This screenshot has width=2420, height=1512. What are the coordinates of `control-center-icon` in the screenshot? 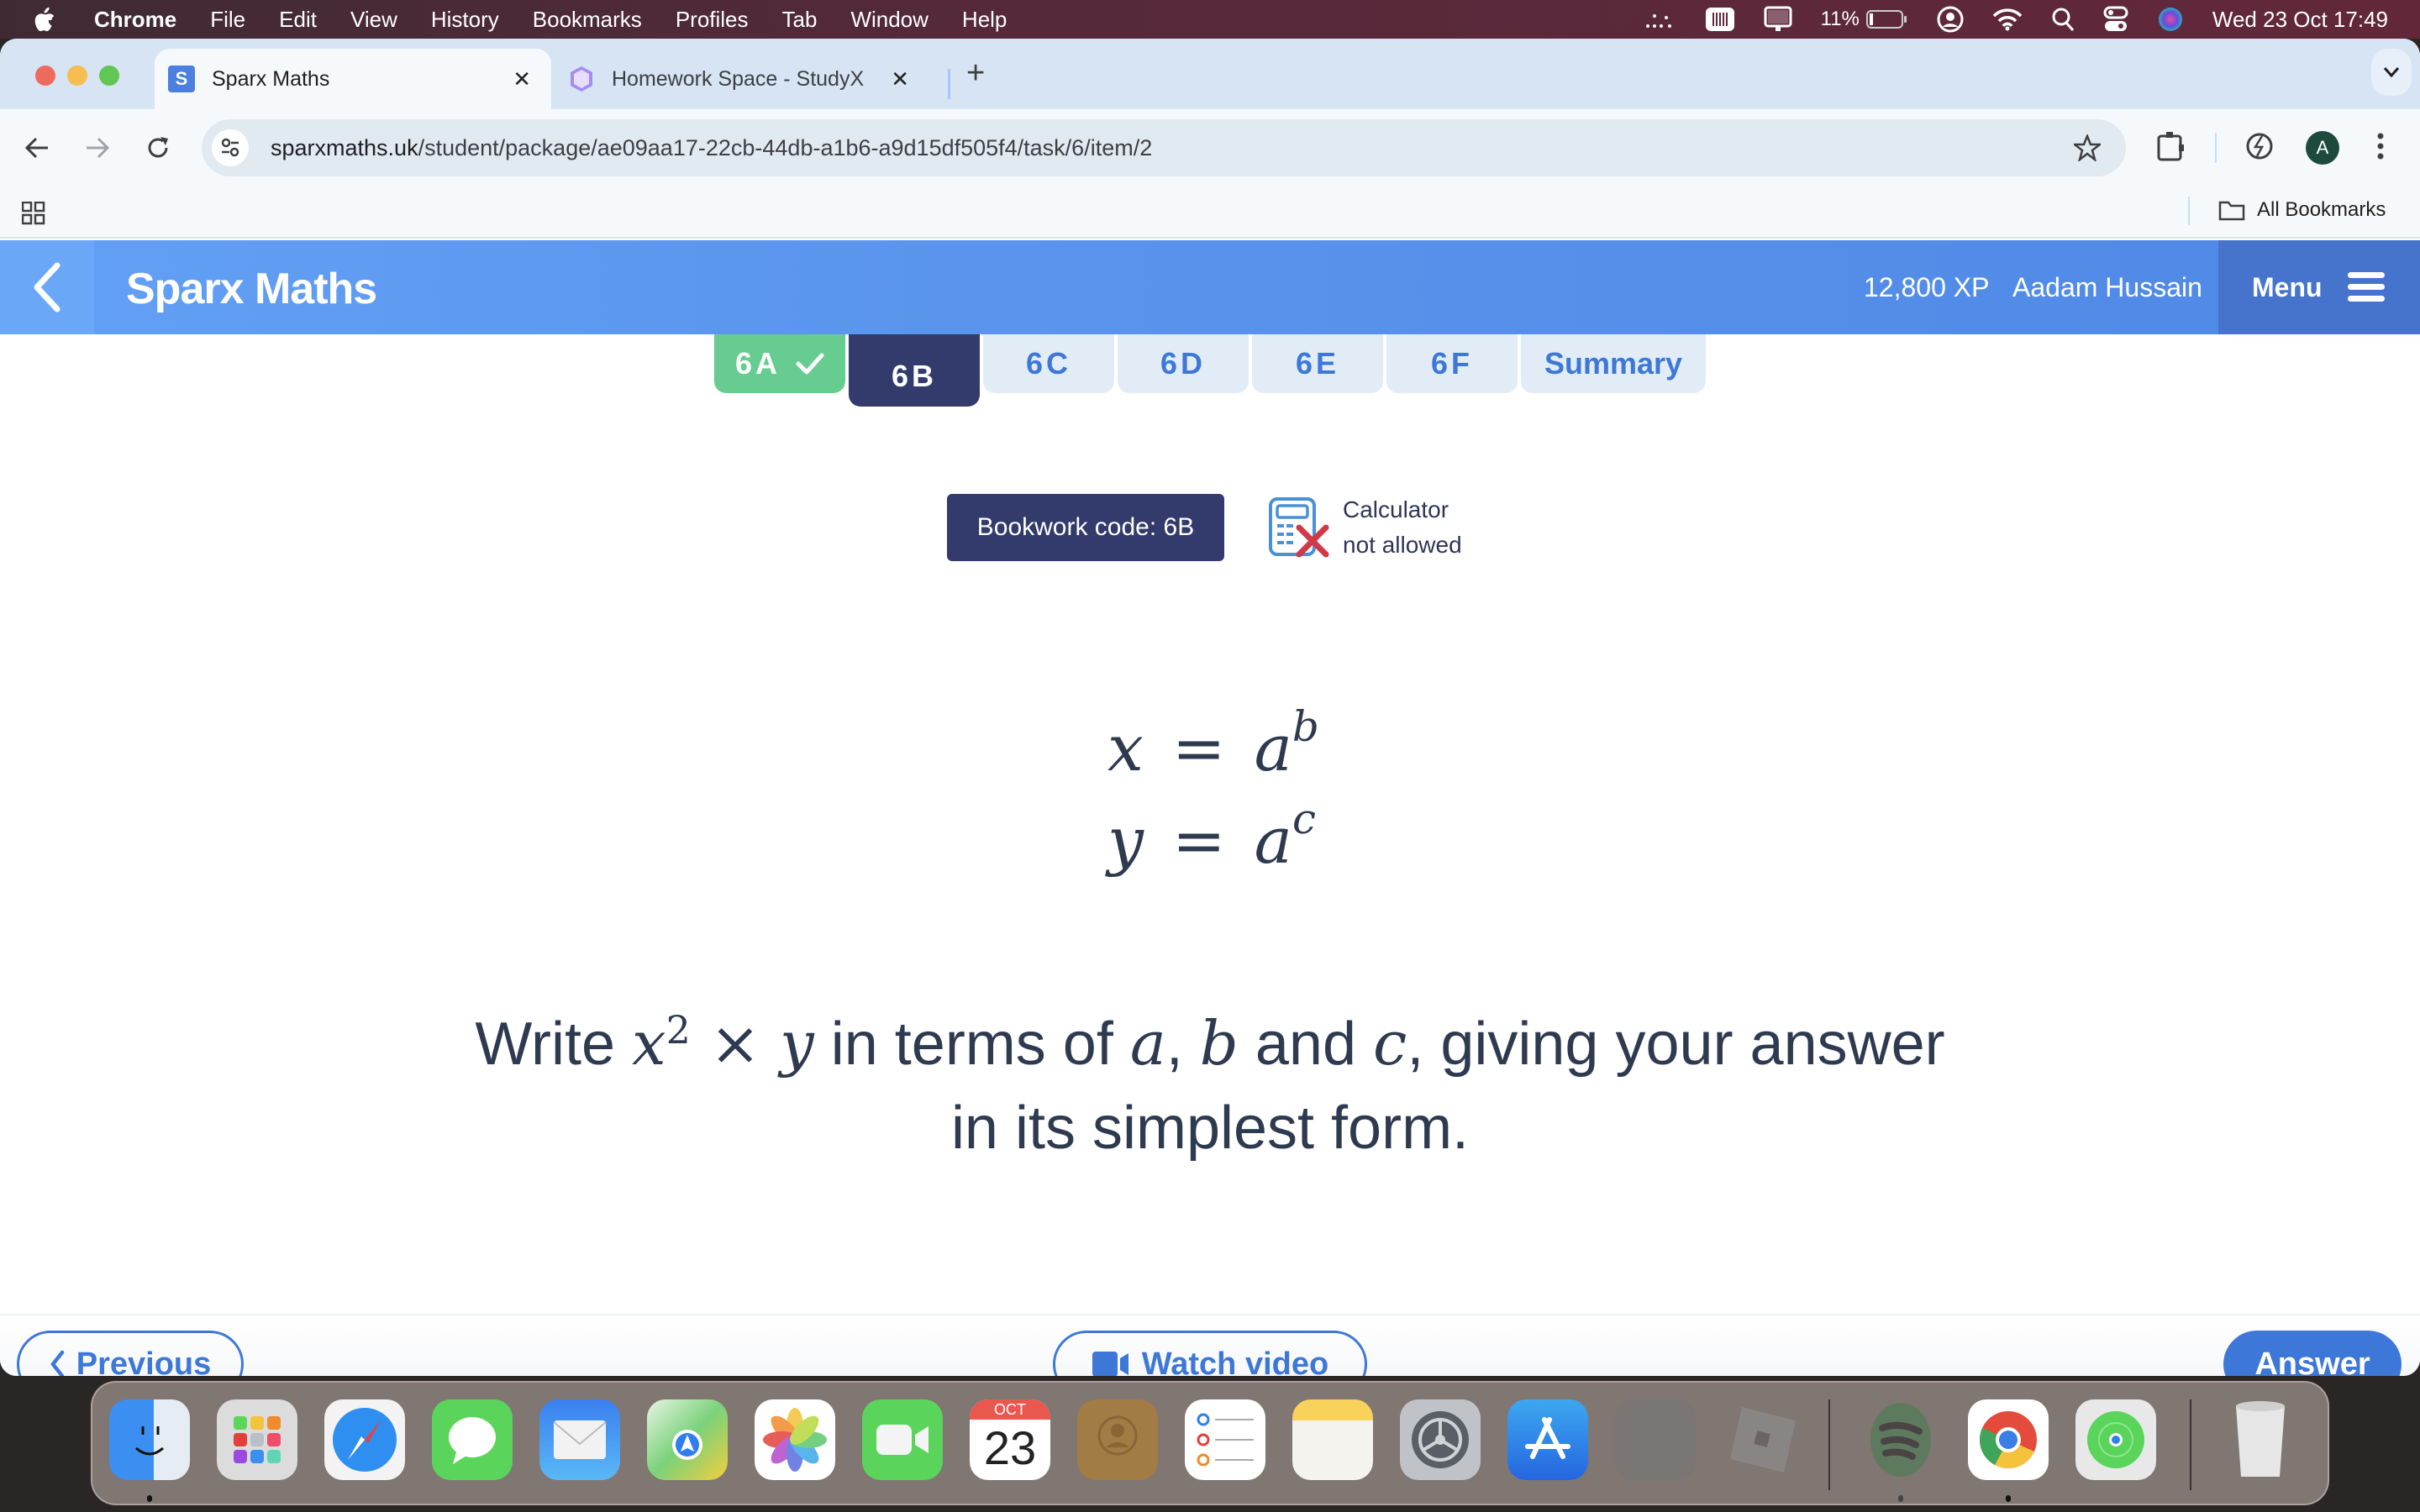 It's located at (2115, 19).